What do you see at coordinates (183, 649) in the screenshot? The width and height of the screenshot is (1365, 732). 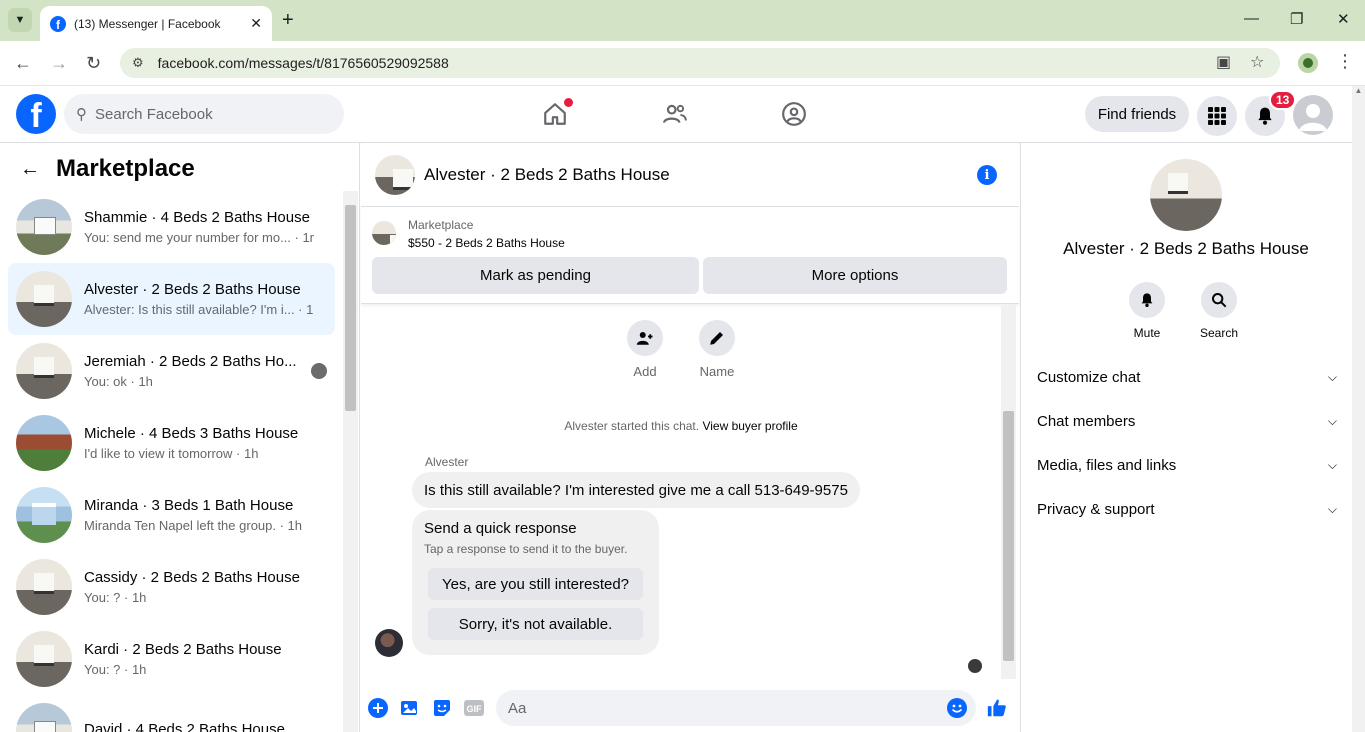 I see `conversation-name: Kardi · 2 Beds 2 Baths House` at bounding box center [183, 649].